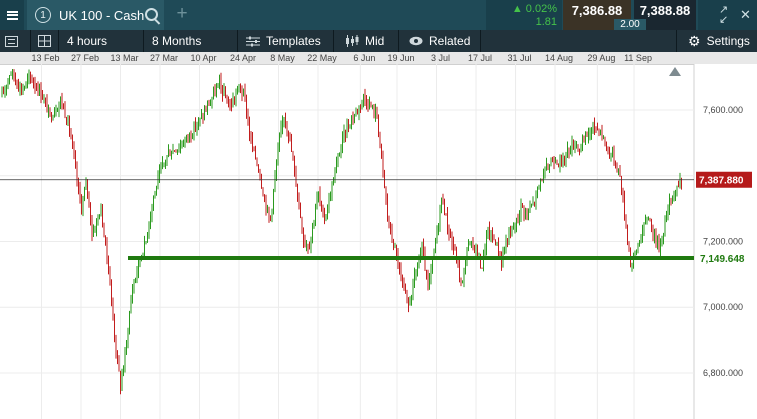  What do you see at coordinates (723, 373) in the screenshot?
I see `y-tick-label: 6,800.000` at bounding box center [723, 373].